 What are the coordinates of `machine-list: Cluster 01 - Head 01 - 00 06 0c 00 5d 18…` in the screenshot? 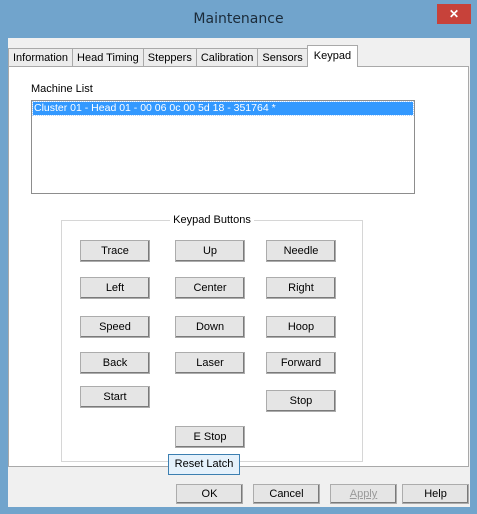 It's located at (223, 147).